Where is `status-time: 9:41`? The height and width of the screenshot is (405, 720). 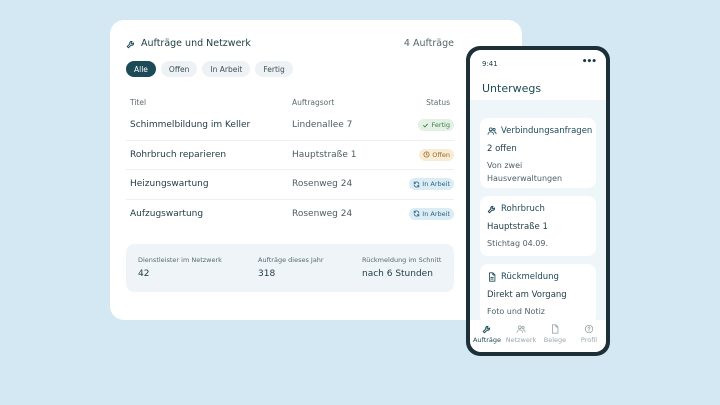
status-time: 9:41 is located at coordinates (490, 64).